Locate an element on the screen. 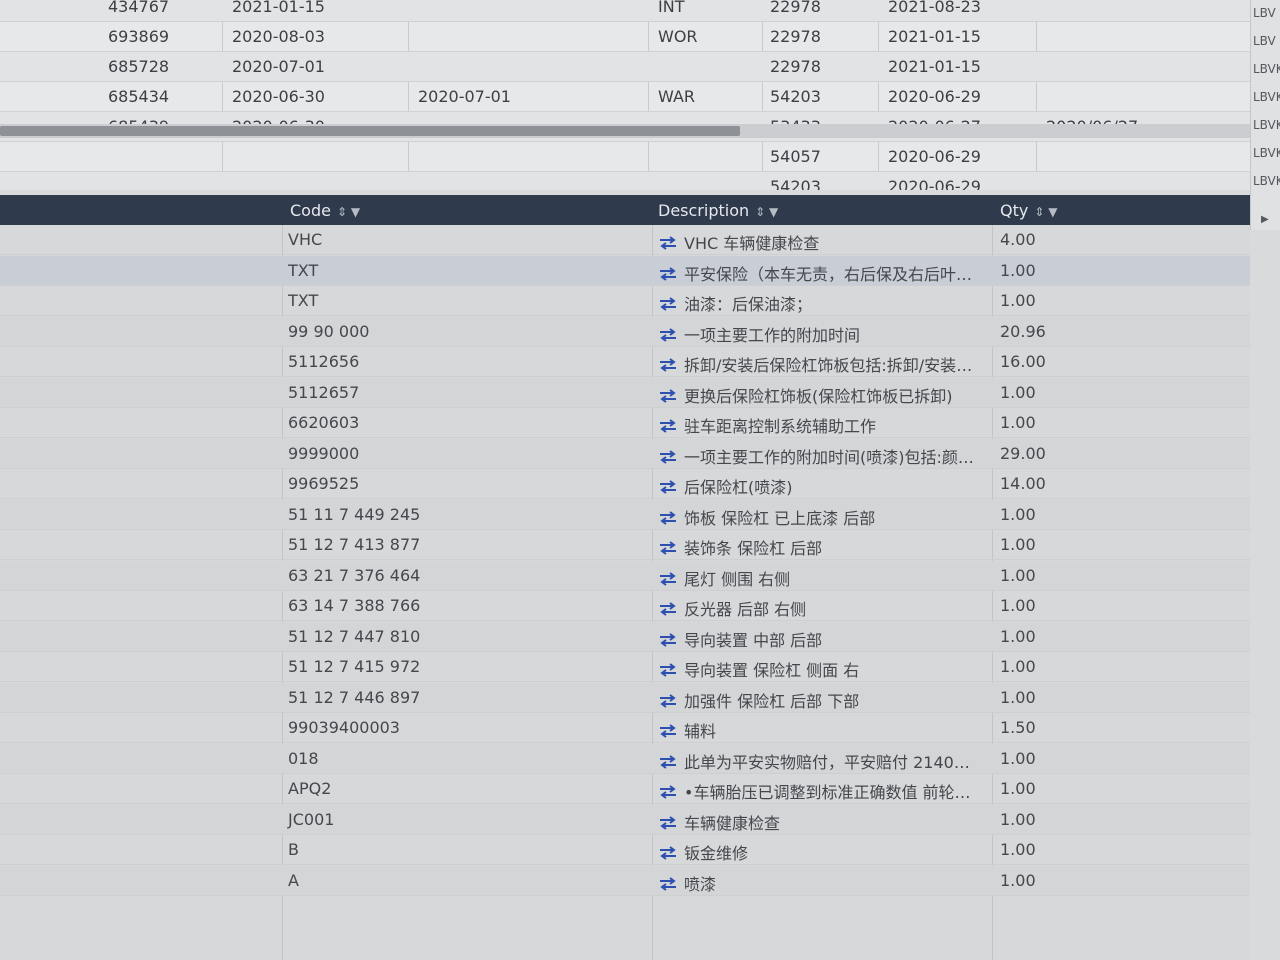 The image size is (1280, 960). cell-code: 63 14 7 388 766 is located at coordinates (354, 605).